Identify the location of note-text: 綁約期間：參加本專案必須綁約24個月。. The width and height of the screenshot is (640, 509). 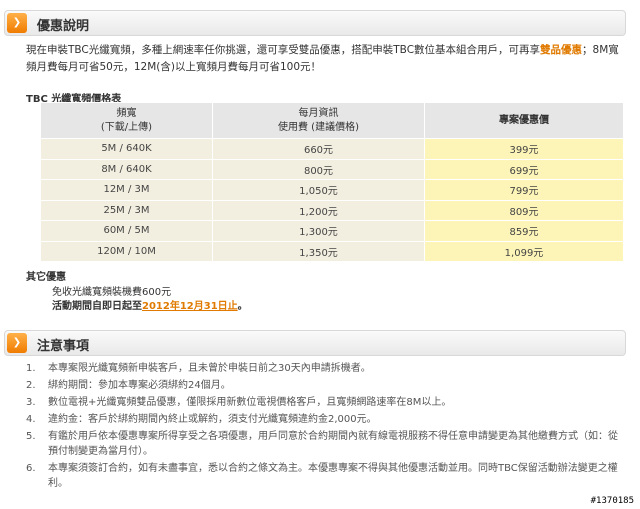
(139, 385).